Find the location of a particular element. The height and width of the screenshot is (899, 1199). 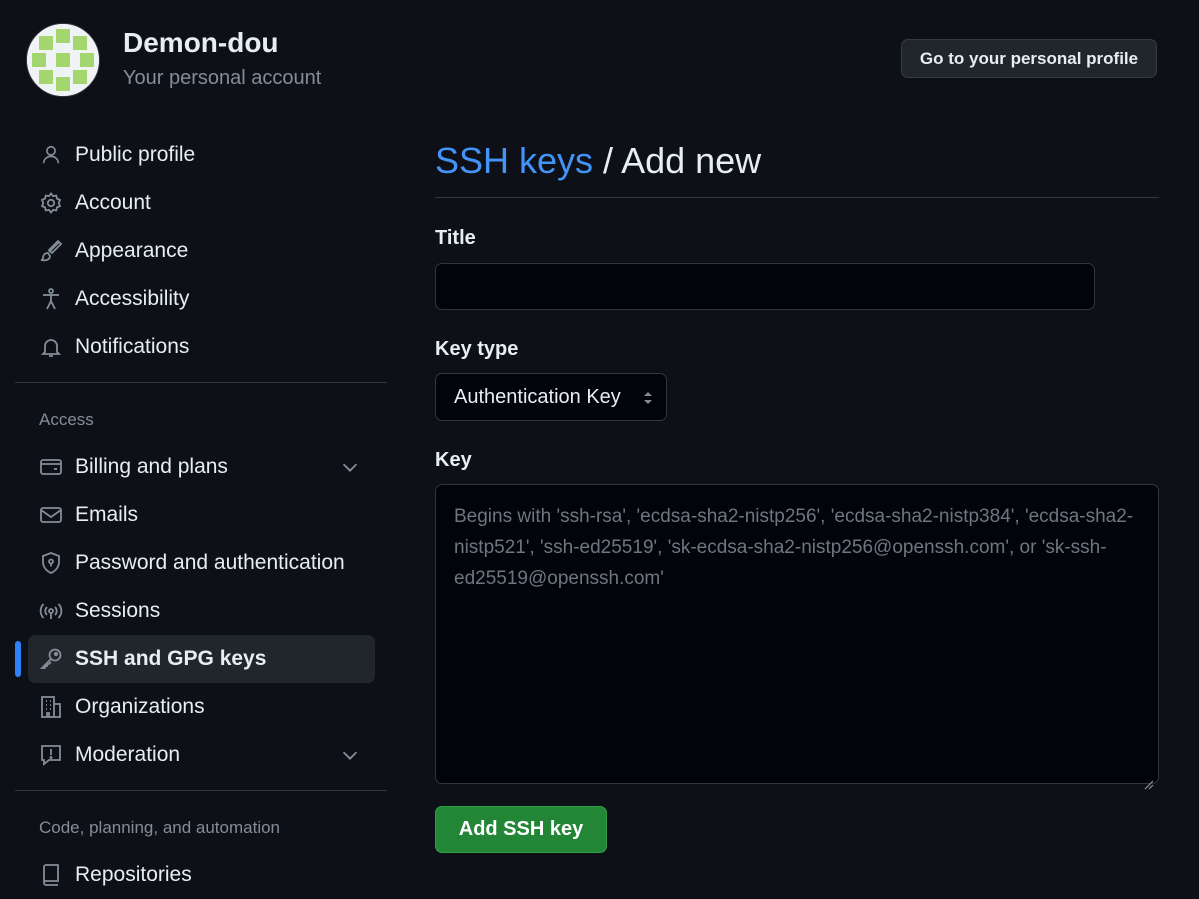

bell-icon is located at coordinates (51, 347).